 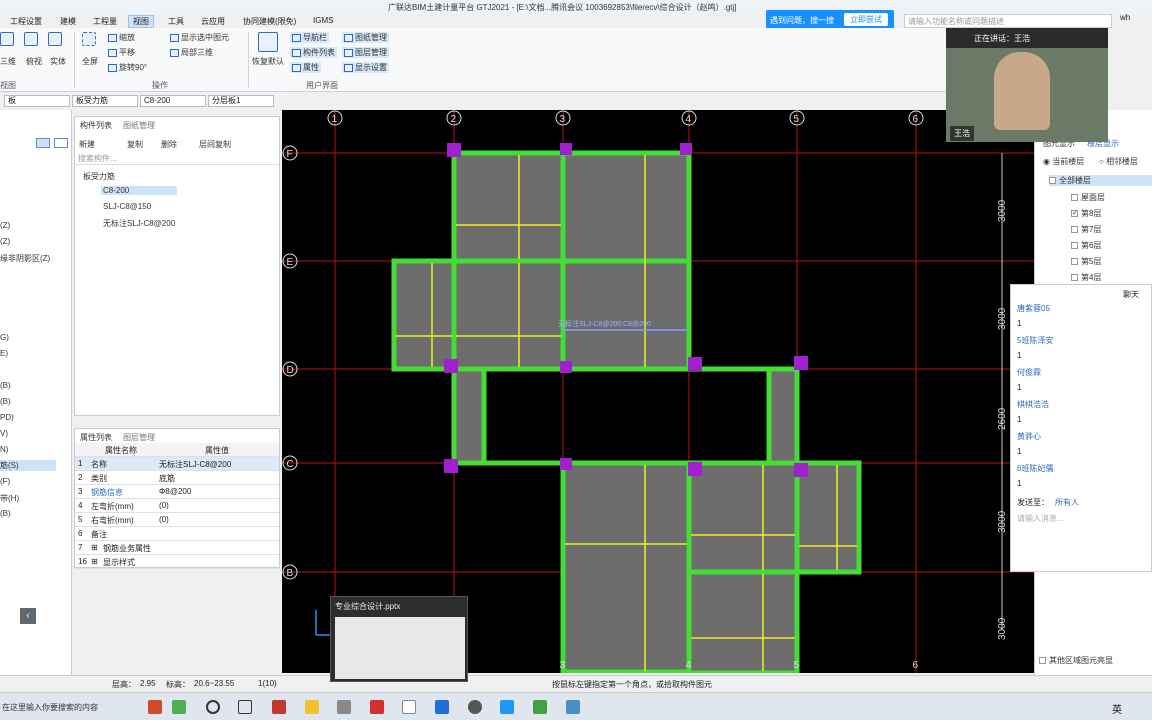 What do you see at coordinates (241, 101) in the screenshot?
I see `layer-select: 分层板1` at bounding box center [241, 101].